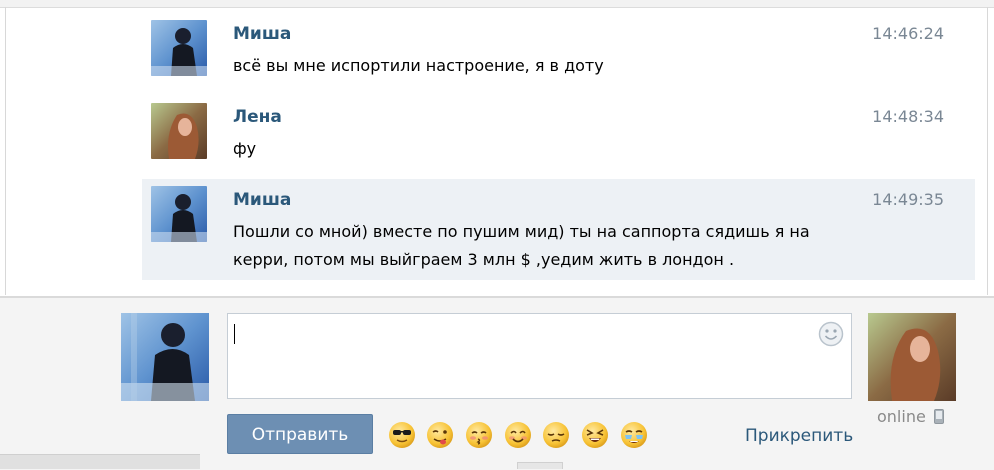 This screenshot has width=994, height=470. Describe the element at coordinates (799, 436) in the screenshot. I see `attach-link: Прикрепить` at that location.